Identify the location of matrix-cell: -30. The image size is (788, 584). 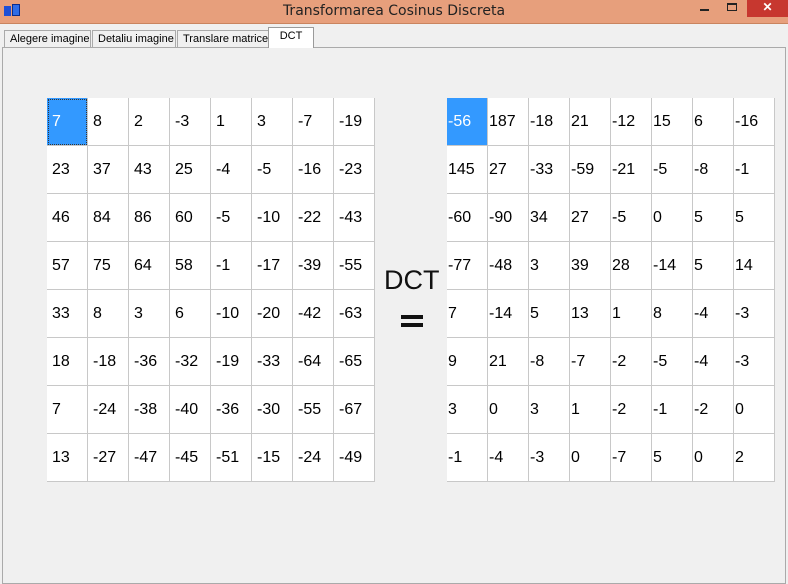
(272, 410).